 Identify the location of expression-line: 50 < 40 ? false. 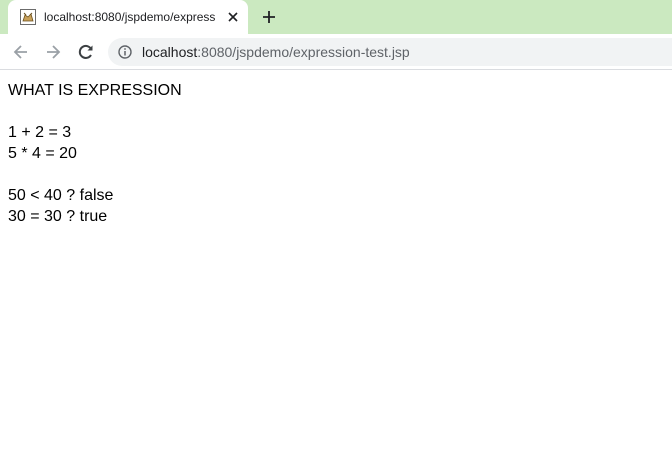
(61, 195).